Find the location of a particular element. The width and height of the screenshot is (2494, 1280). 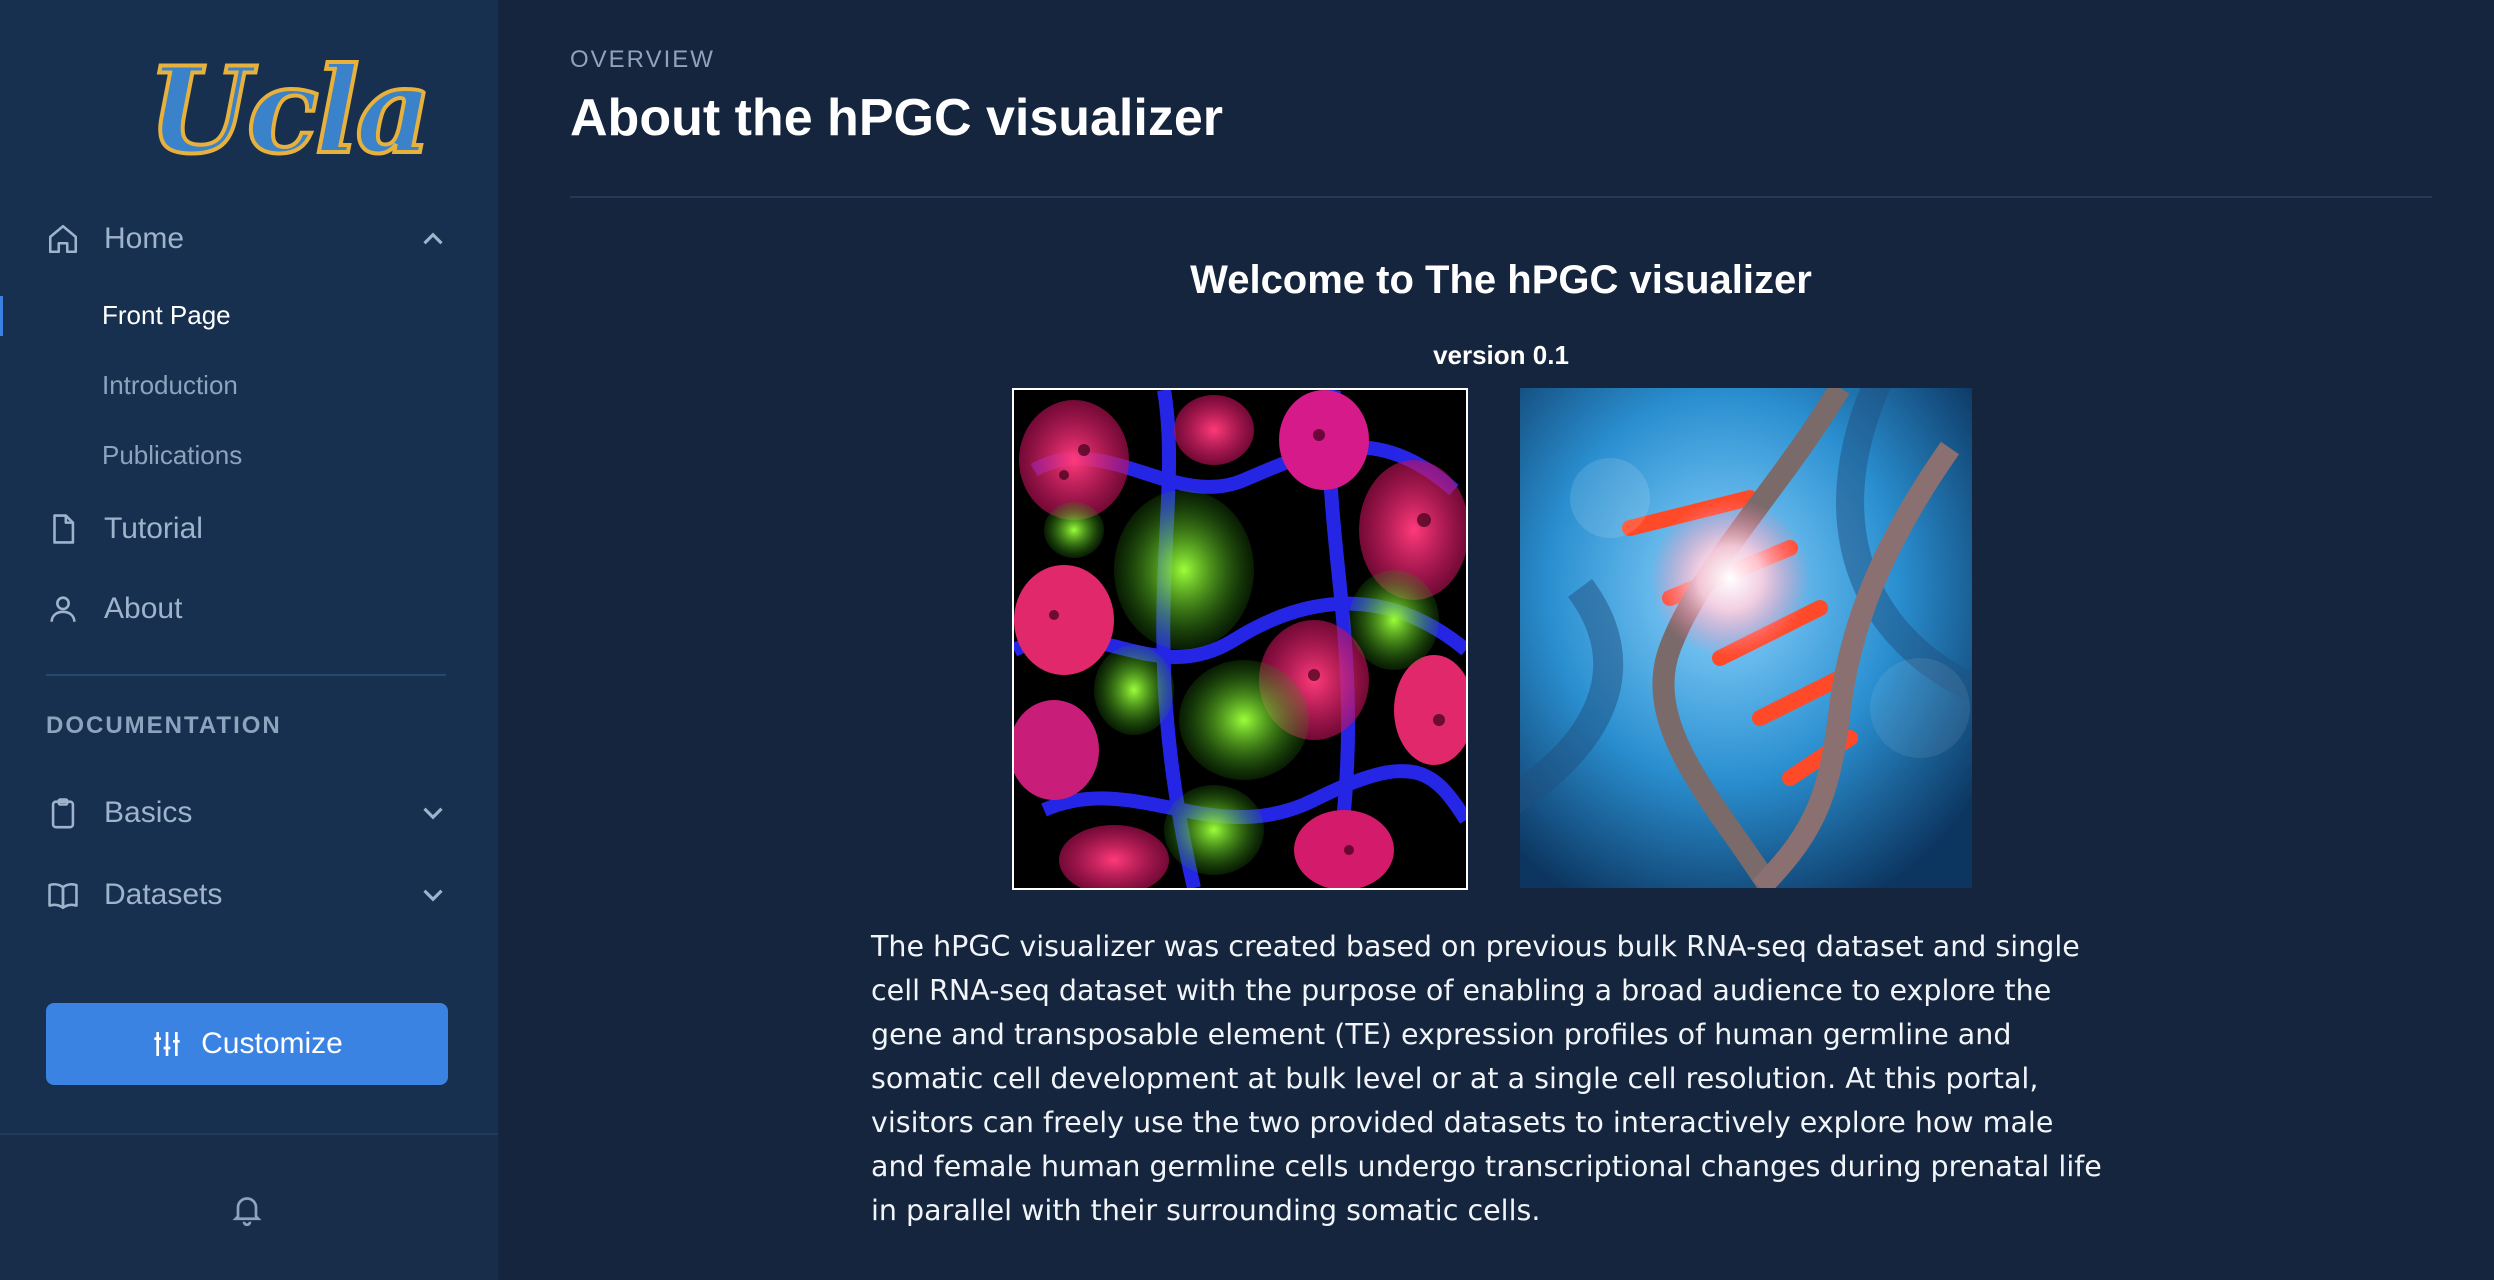

header-divider is located at coordinates (1501, 197).